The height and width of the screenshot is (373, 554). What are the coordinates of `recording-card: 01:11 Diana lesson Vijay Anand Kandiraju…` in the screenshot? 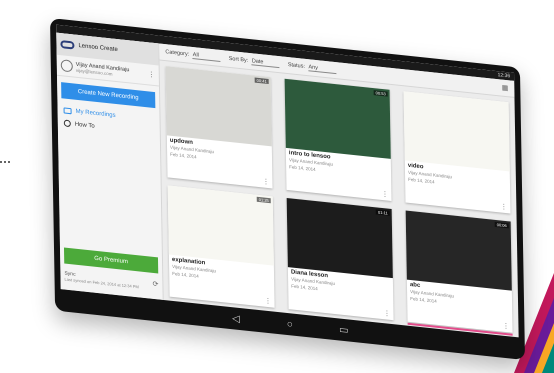 It's located at (340, 259).